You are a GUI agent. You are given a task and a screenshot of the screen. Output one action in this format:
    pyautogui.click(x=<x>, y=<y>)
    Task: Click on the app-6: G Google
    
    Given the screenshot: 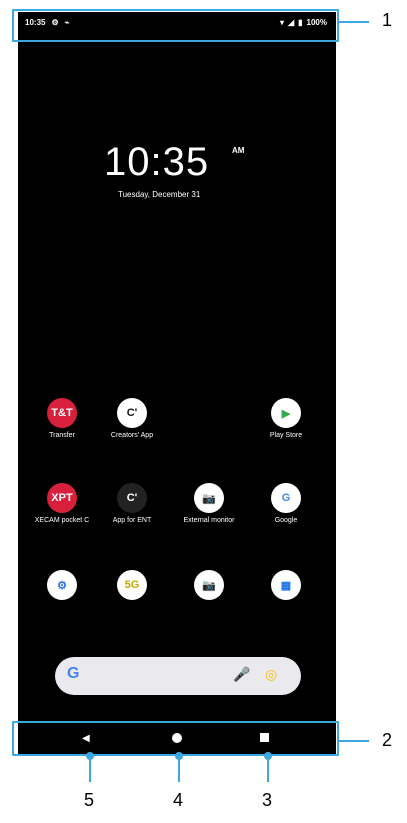 What is the action you would take?
    pyautogui.click(x=286, y=503)
    